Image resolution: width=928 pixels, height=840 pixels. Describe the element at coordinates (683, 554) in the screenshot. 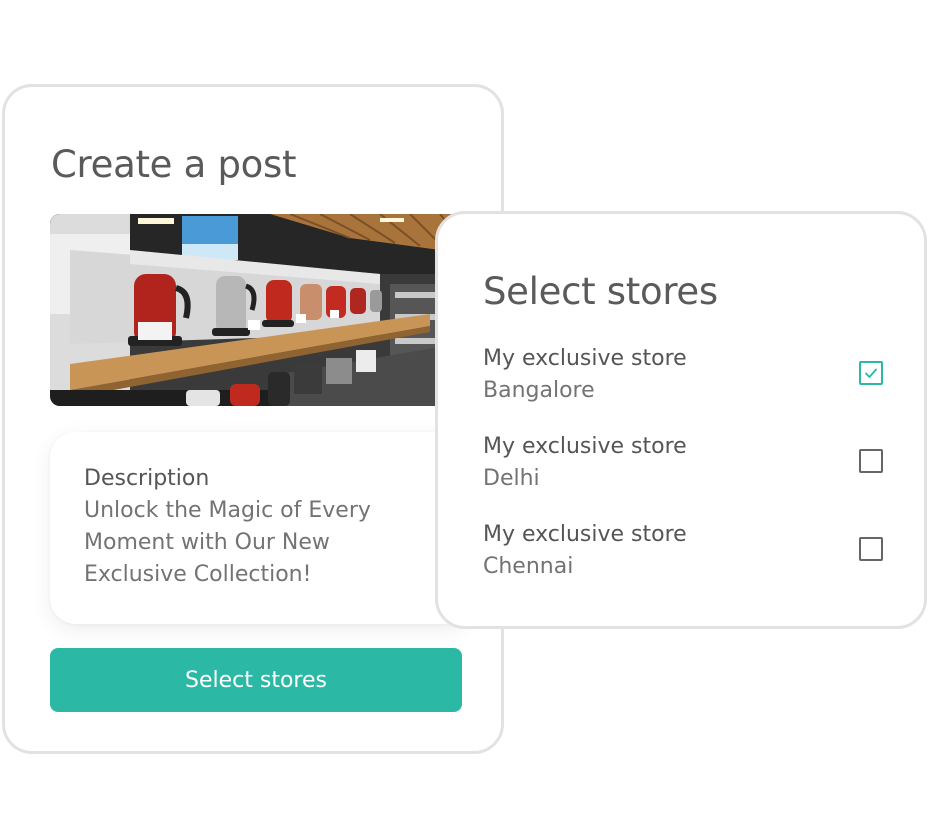

I see `store-item-chennai: My exclusive store Chennai` at that location.